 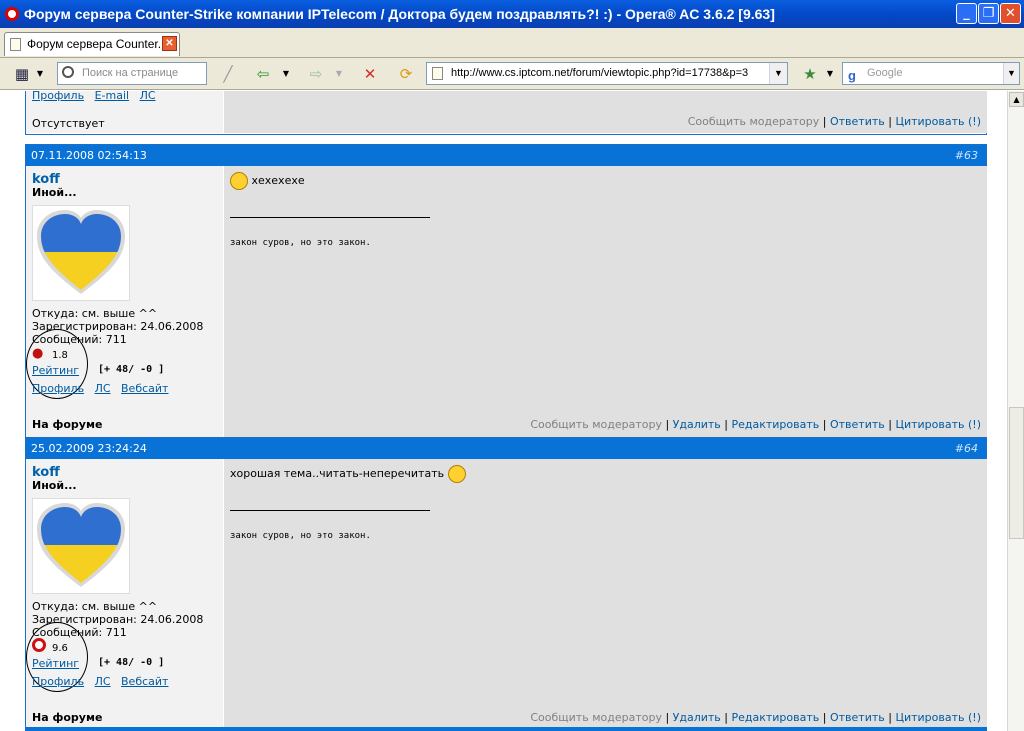 I want to click on vertical-scrollbar: ▲, so click(x=1015, y=411).